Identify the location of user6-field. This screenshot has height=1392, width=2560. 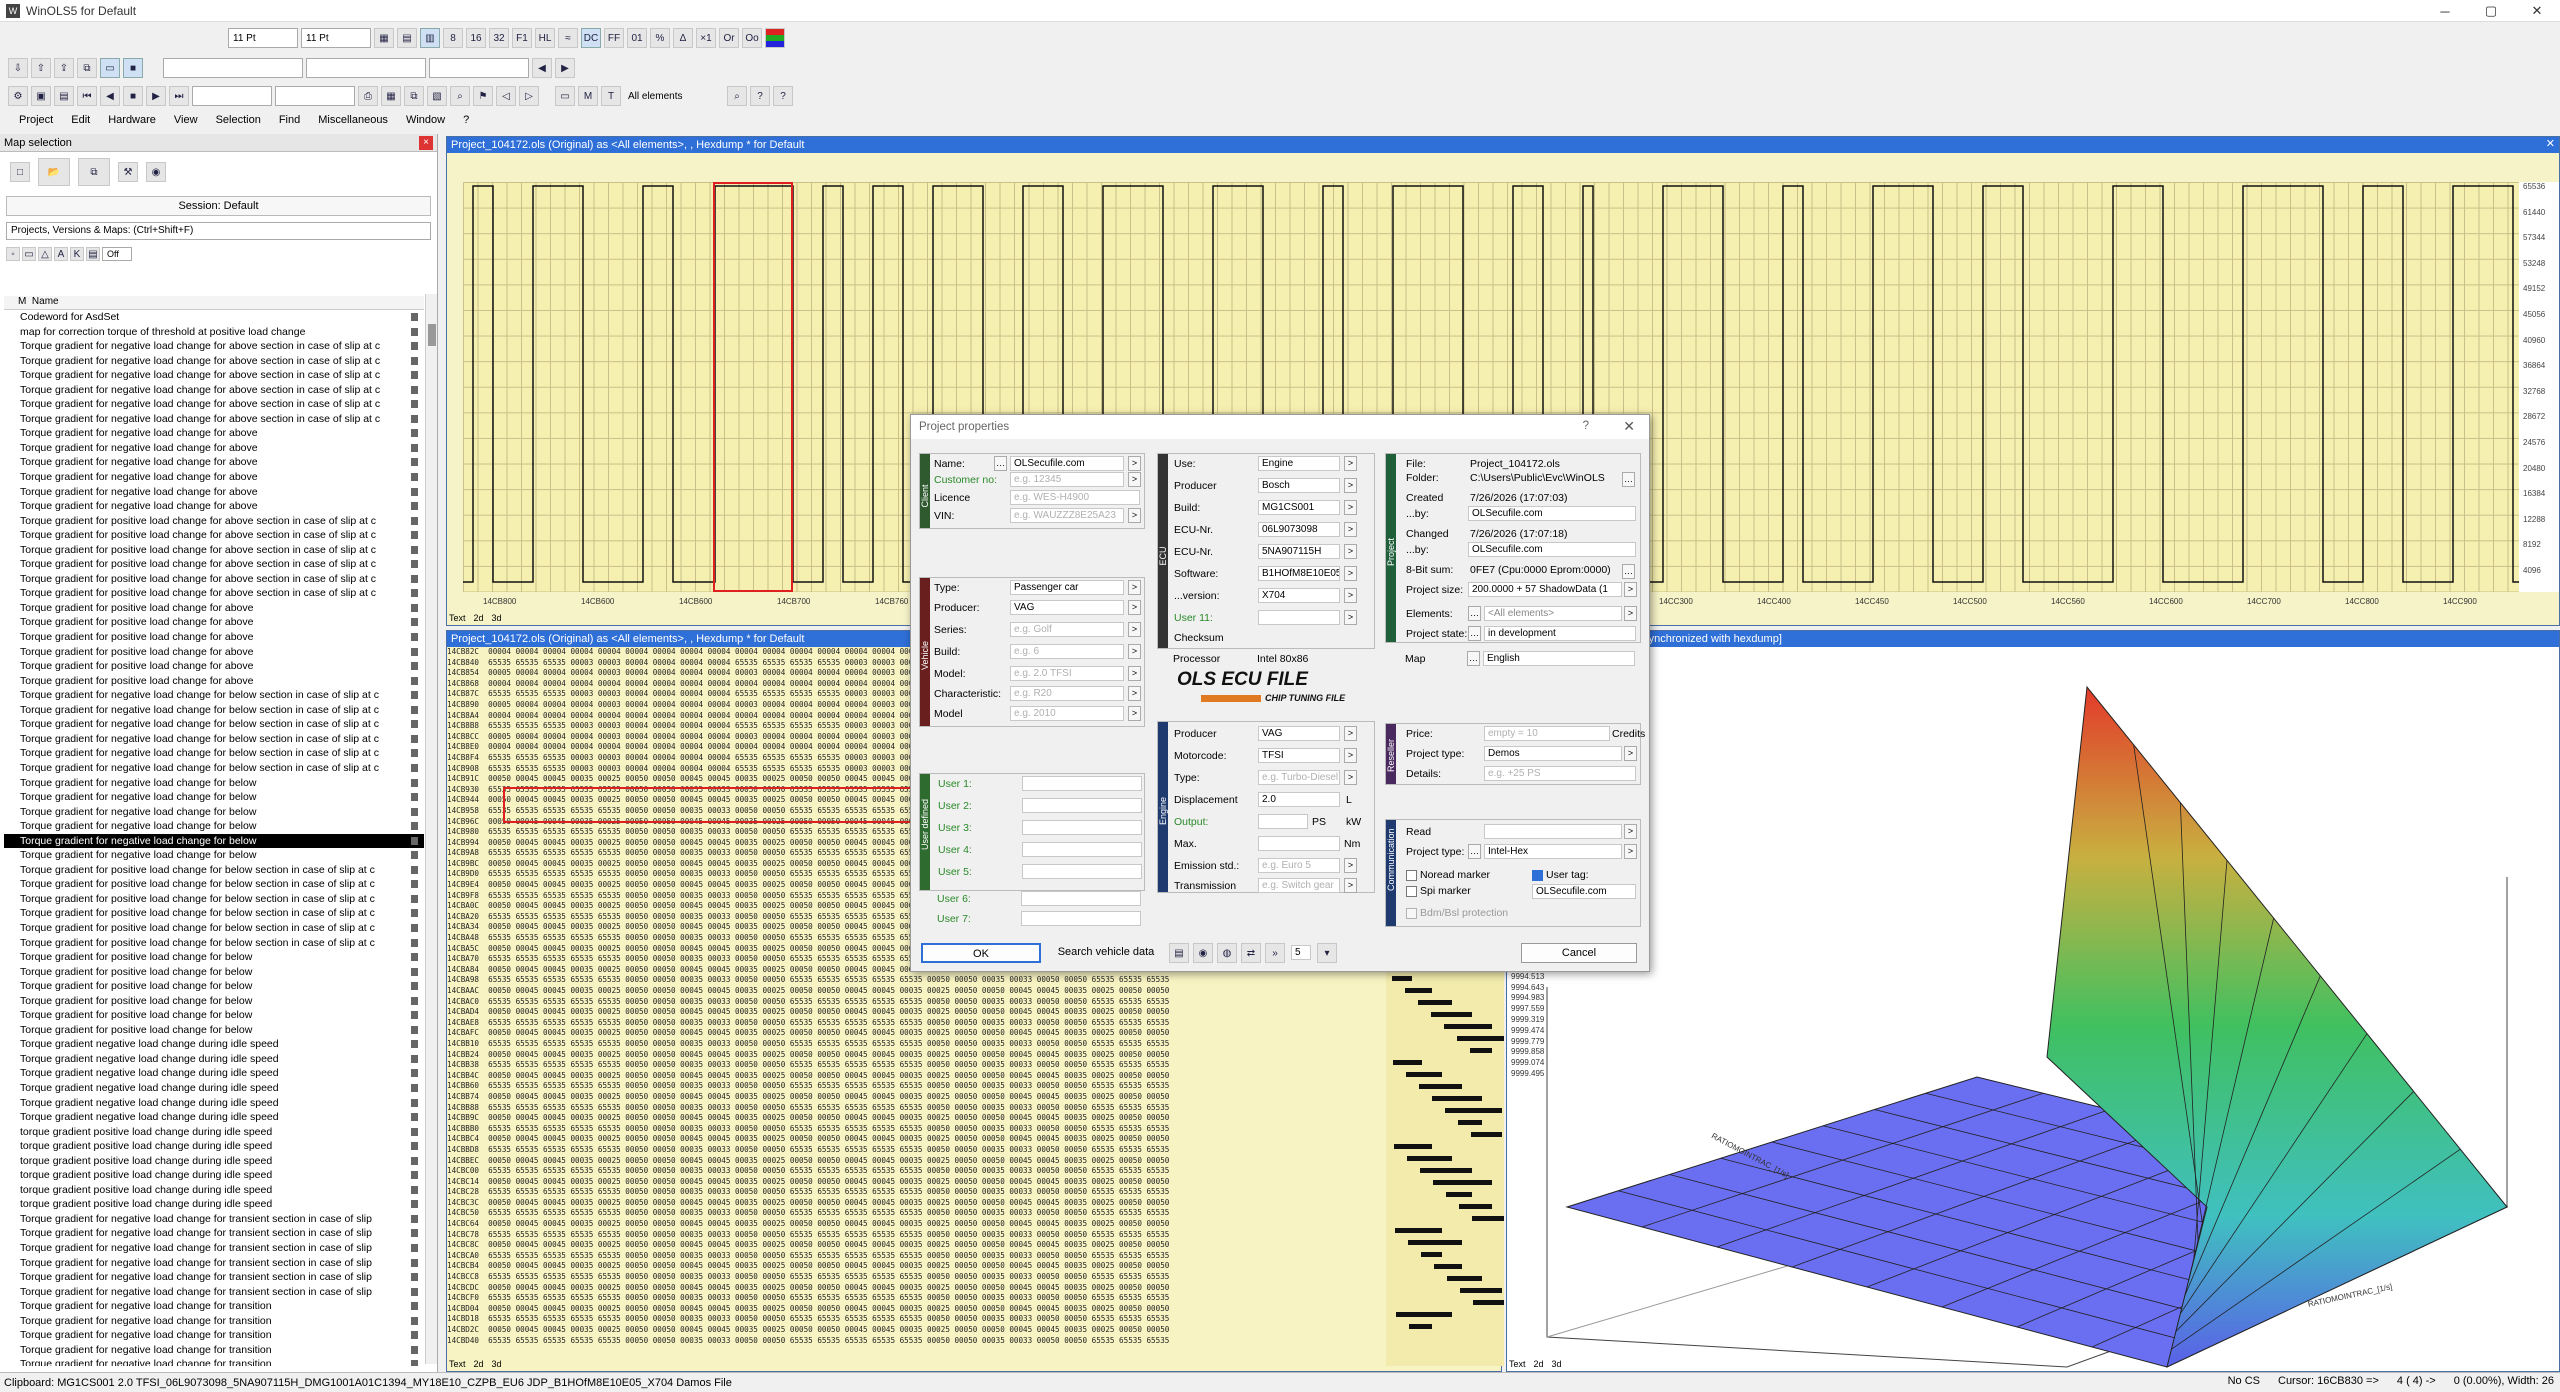
(1081, 898).